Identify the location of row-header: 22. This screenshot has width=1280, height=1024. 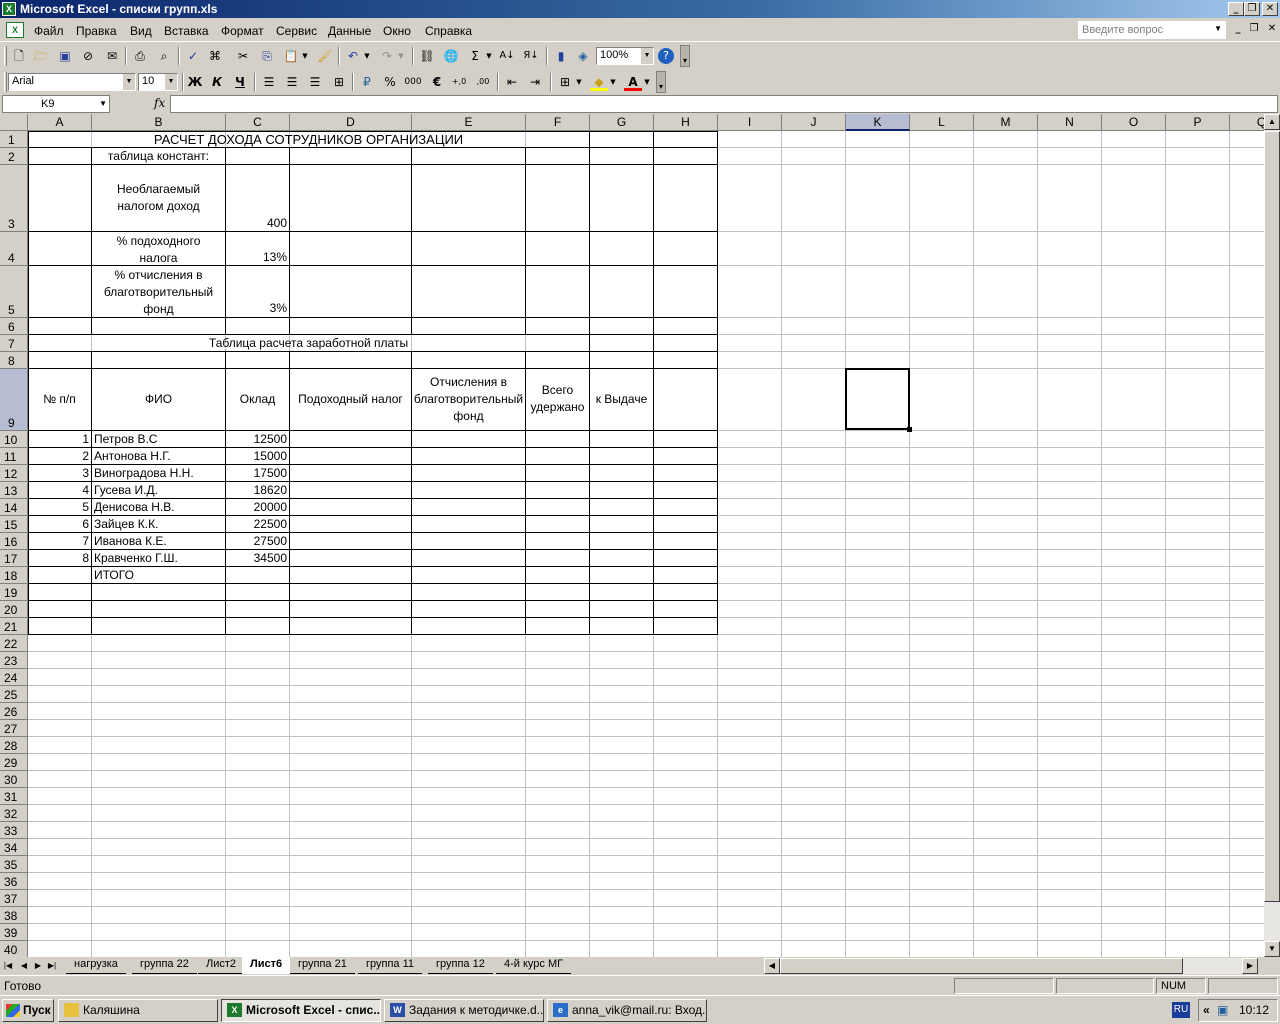
(14, 643).